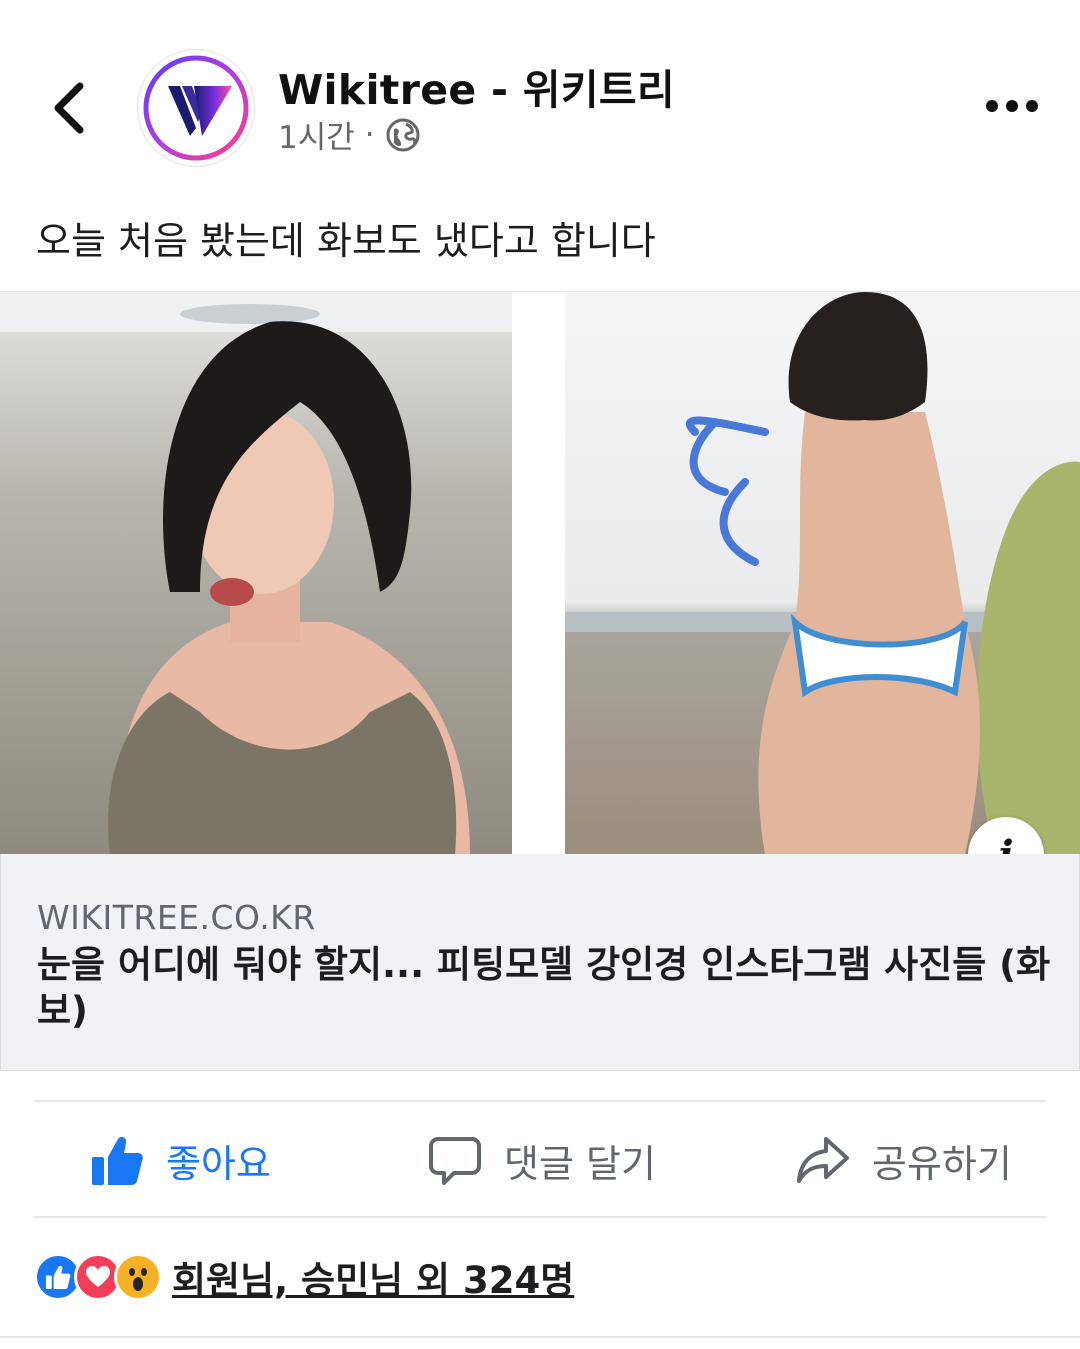  What do you see at coordinates (373, 1277) in the screenshot?
I see `reaction-summary-text: 회원님, 승민님 외 324명` at bounding box center [373, 1277].